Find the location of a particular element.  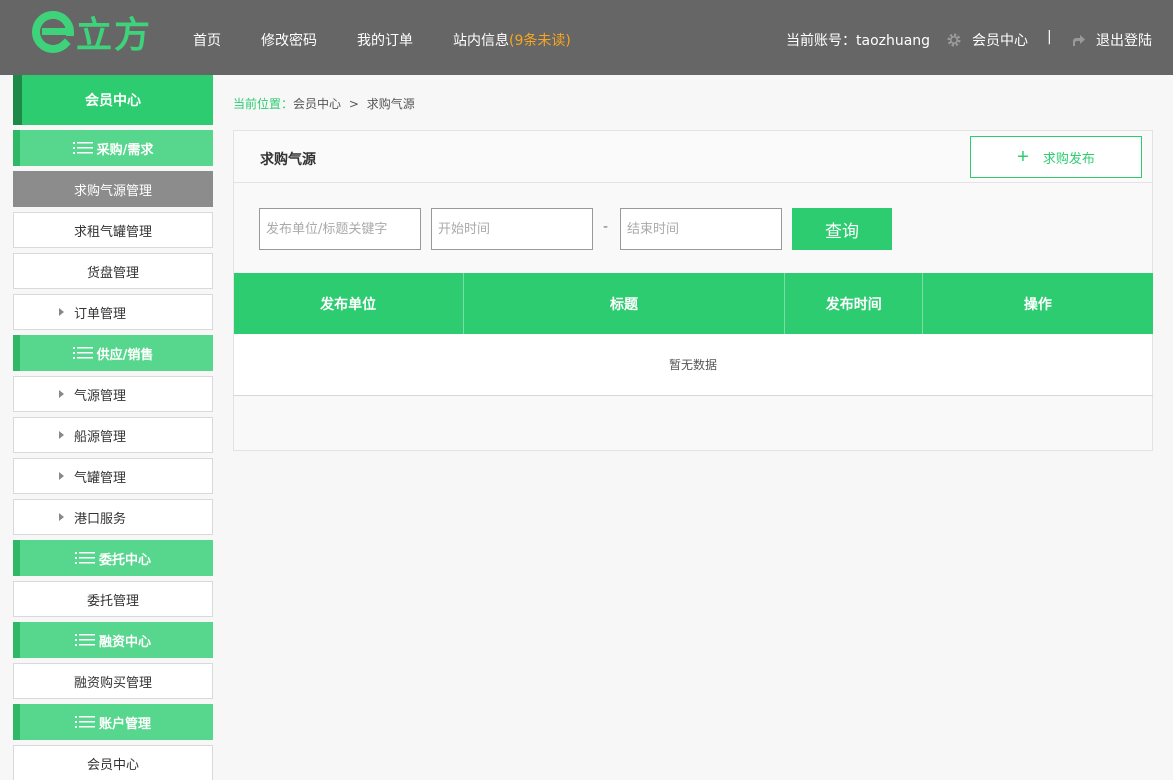

sidebar-item-finance: 融资购买管理 is located at coordinates (113, 681).